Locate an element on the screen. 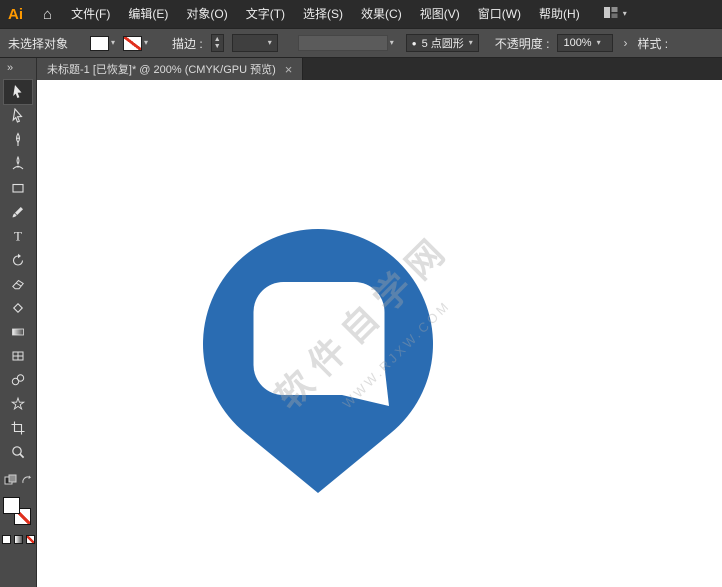 The height and width of the screenshot is (587, 722). width-profile-preview is located at coordinates (342, 43).